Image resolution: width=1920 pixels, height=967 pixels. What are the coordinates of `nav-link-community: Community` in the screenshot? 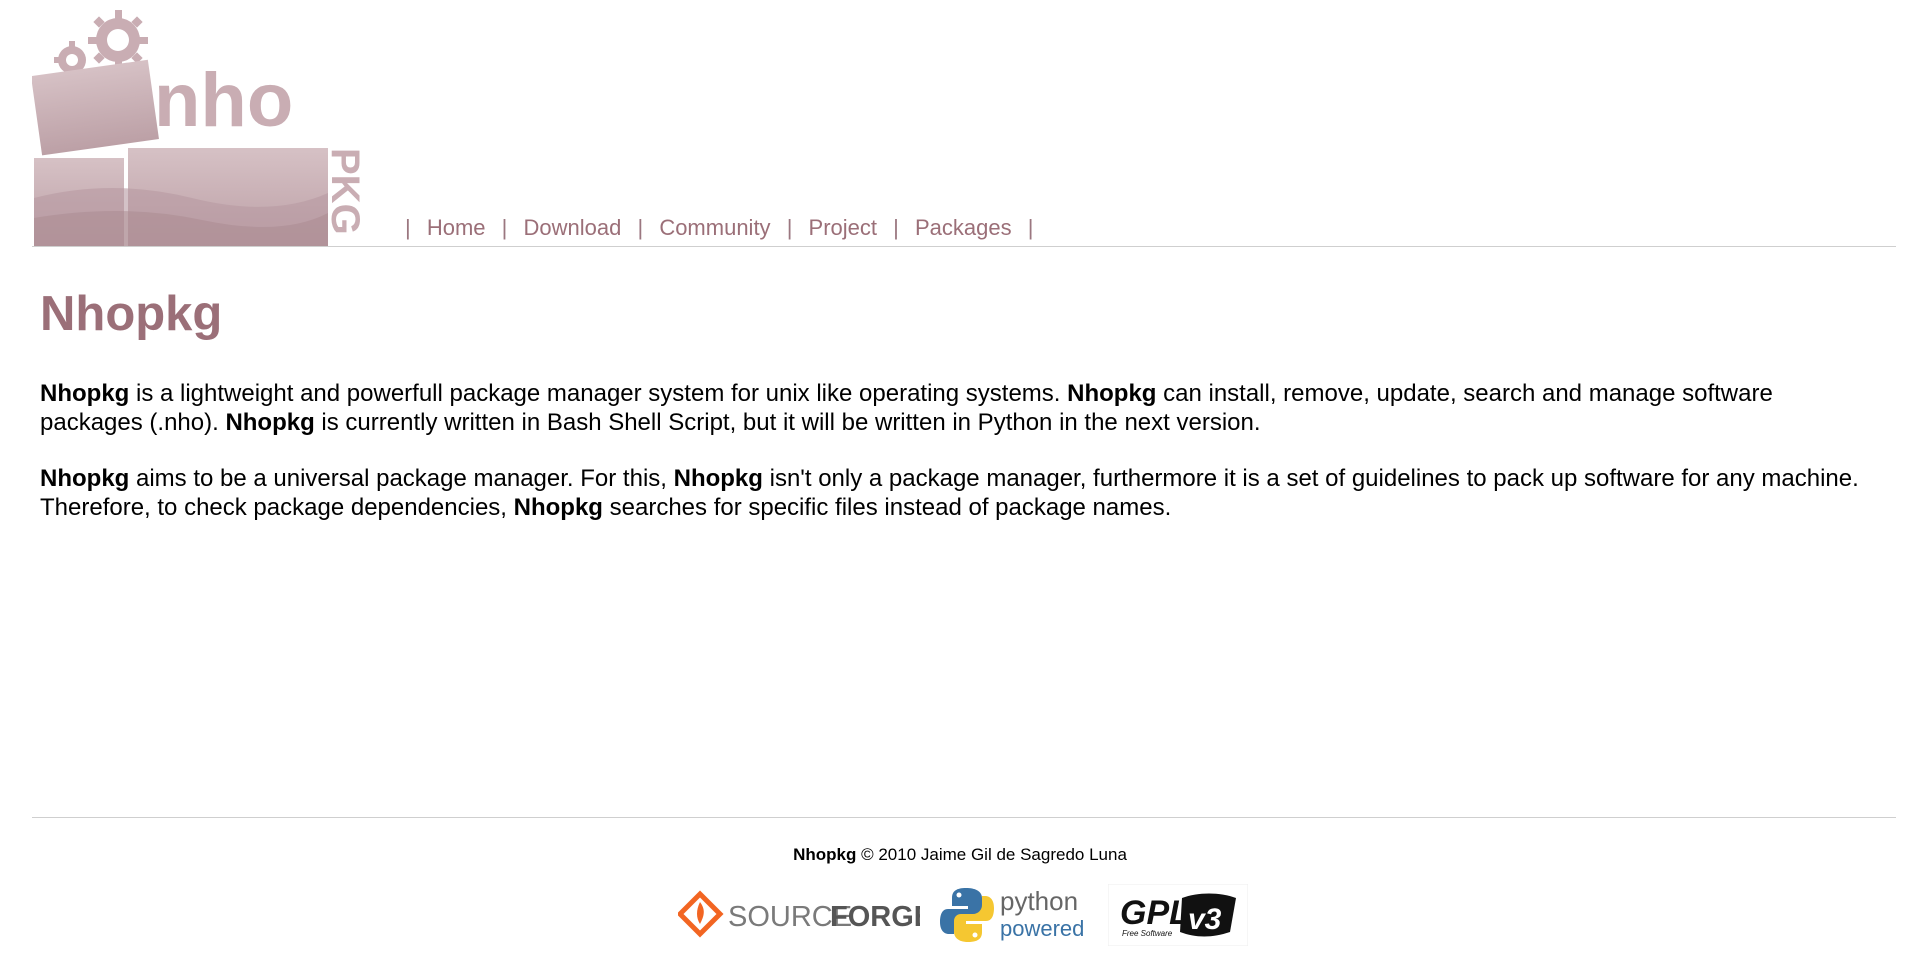 It's located at (714, 227).